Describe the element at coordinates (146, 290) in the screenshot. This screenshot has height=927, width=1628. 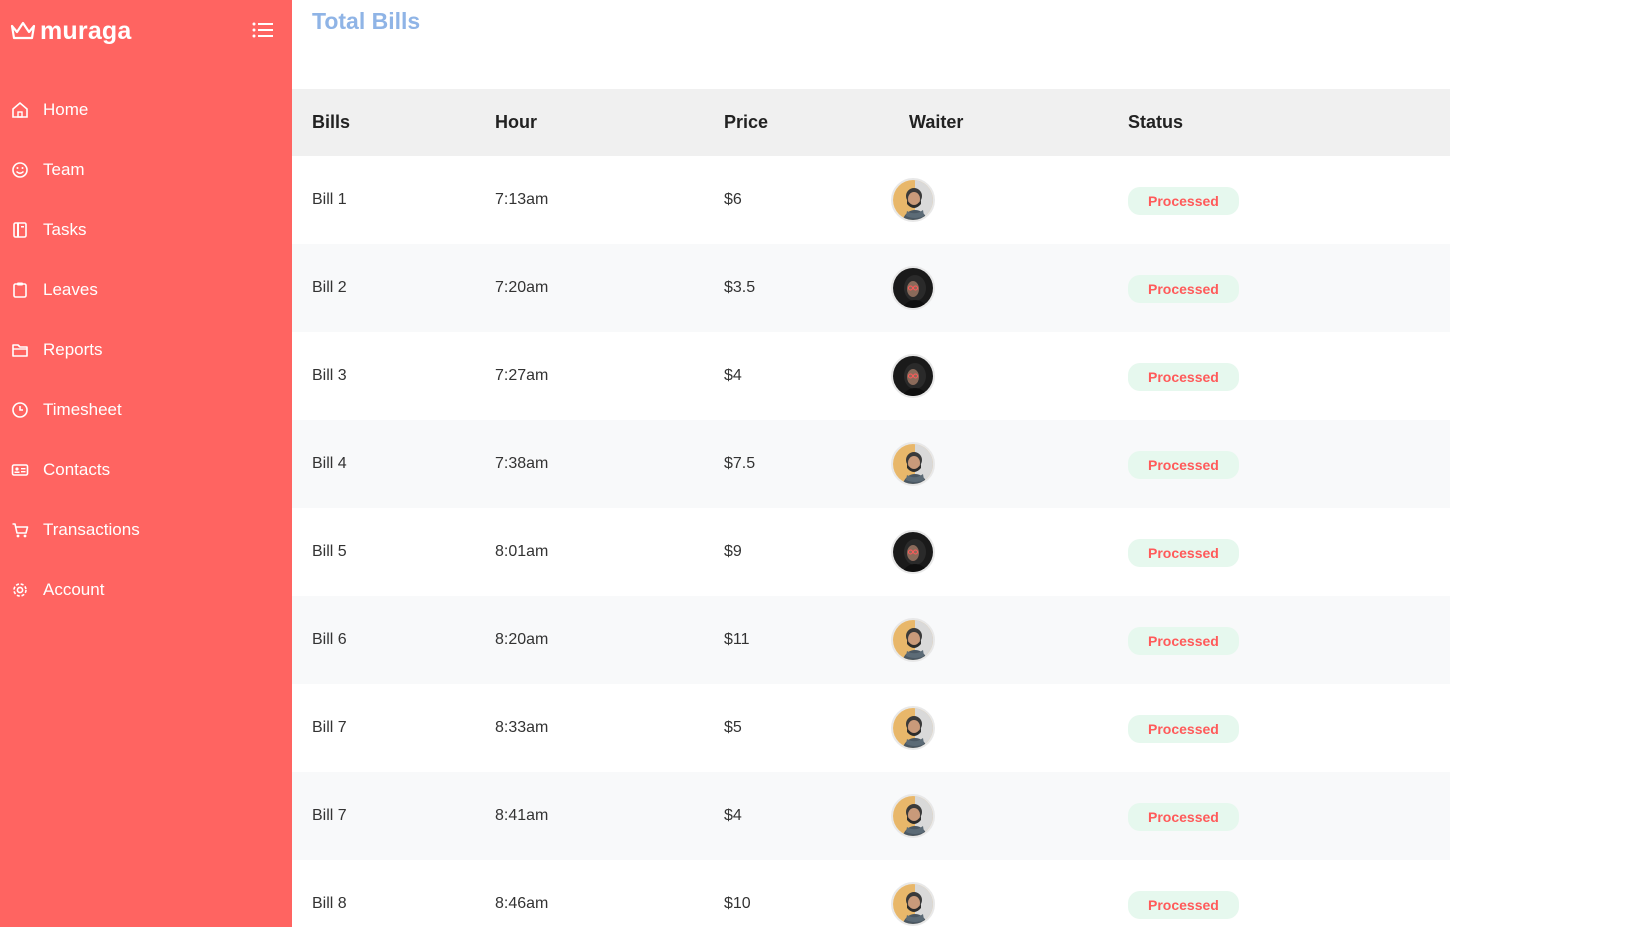
I see `sidebar-item-leaves: Leaves` at that location.